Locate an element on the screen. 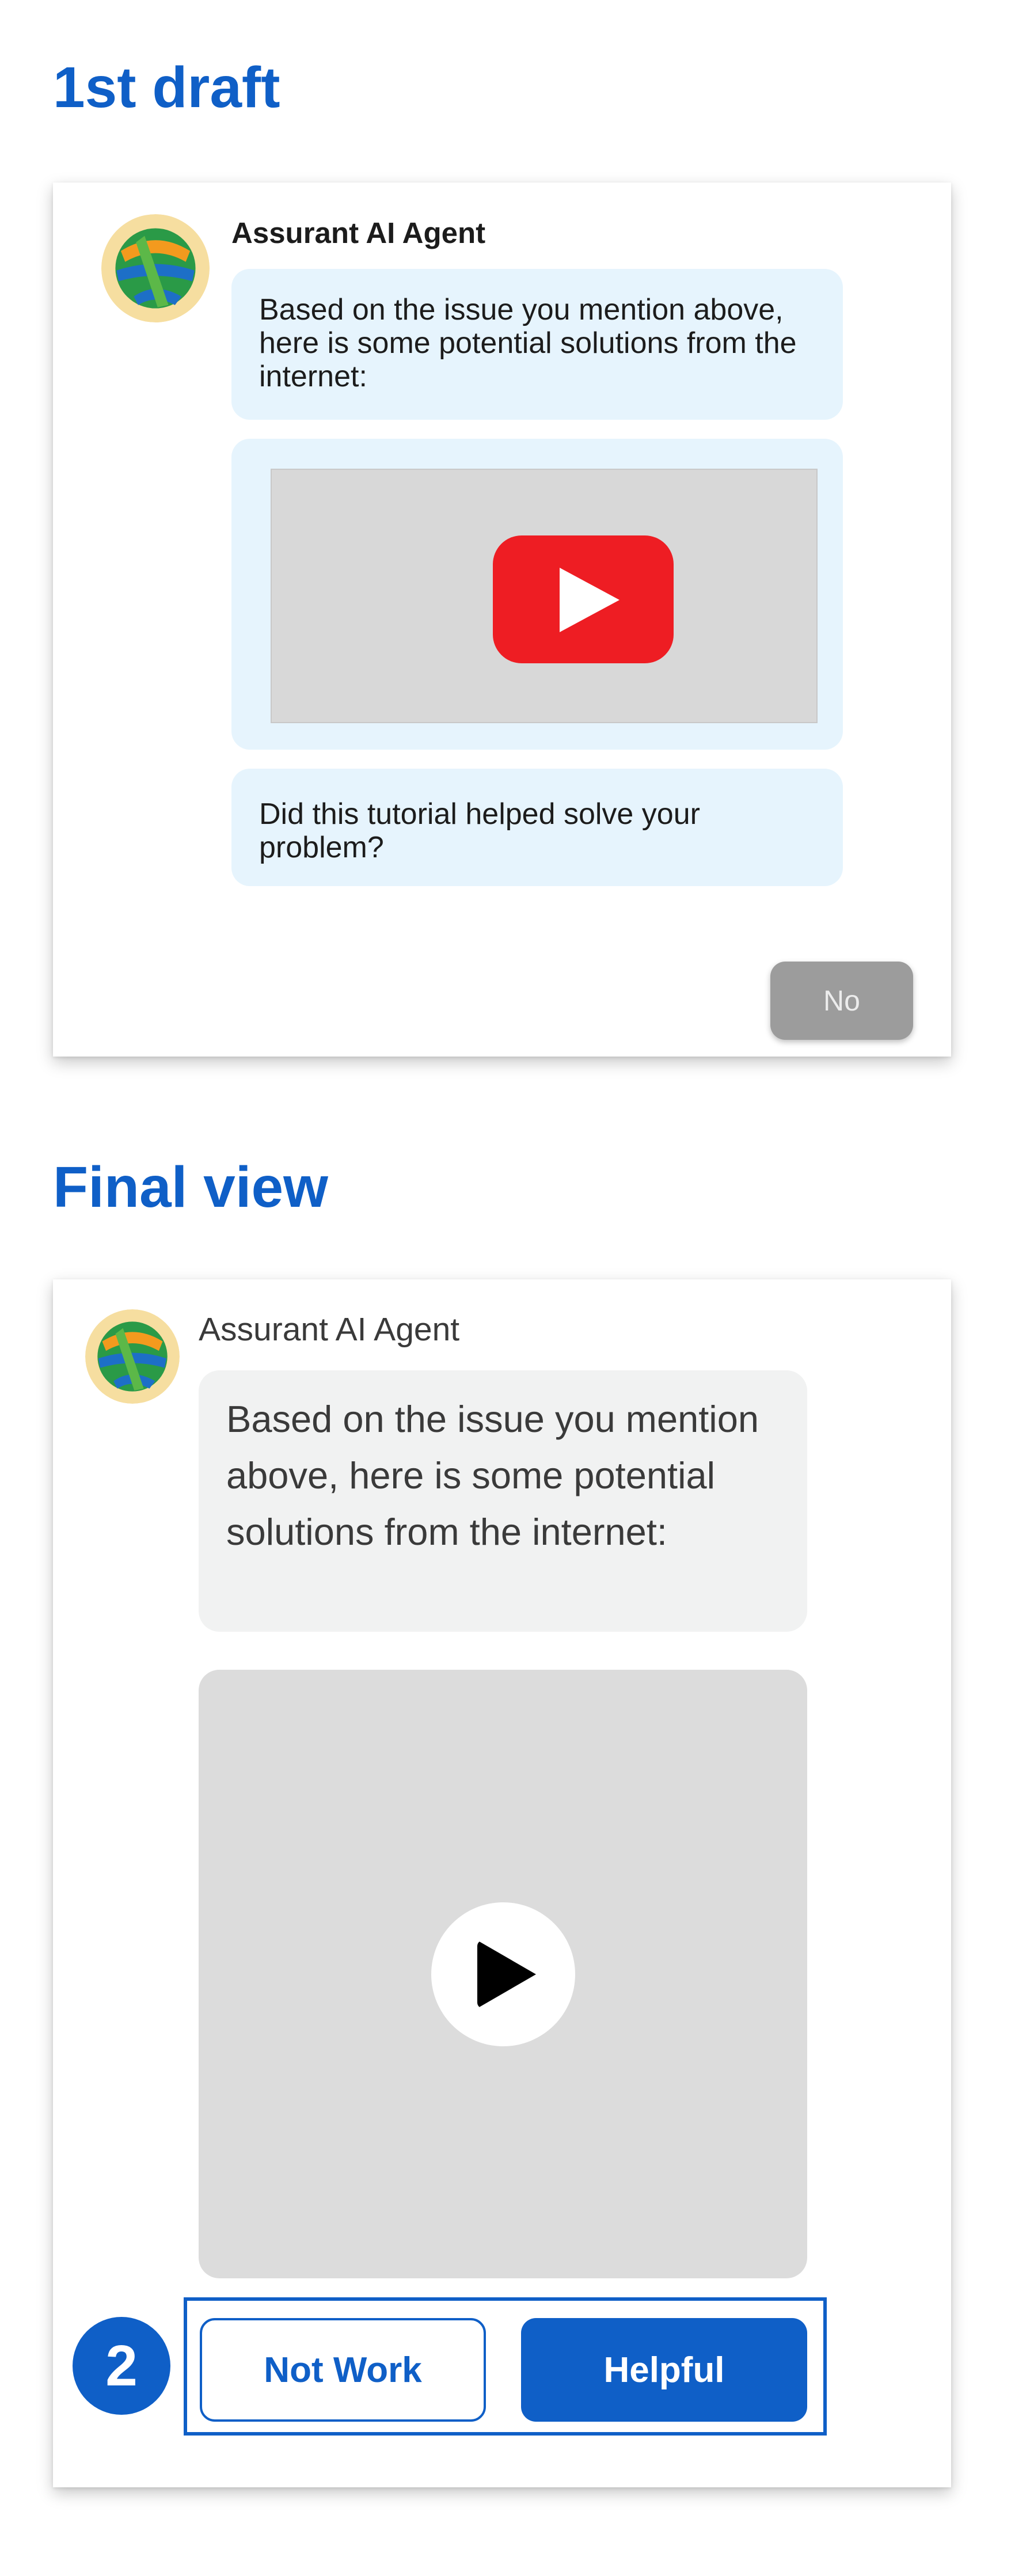 The height and width of the screenshot is (2576, 1011). feedback-buttons-highlight: Not Work Helpful is located at coordinates (505, 2366).